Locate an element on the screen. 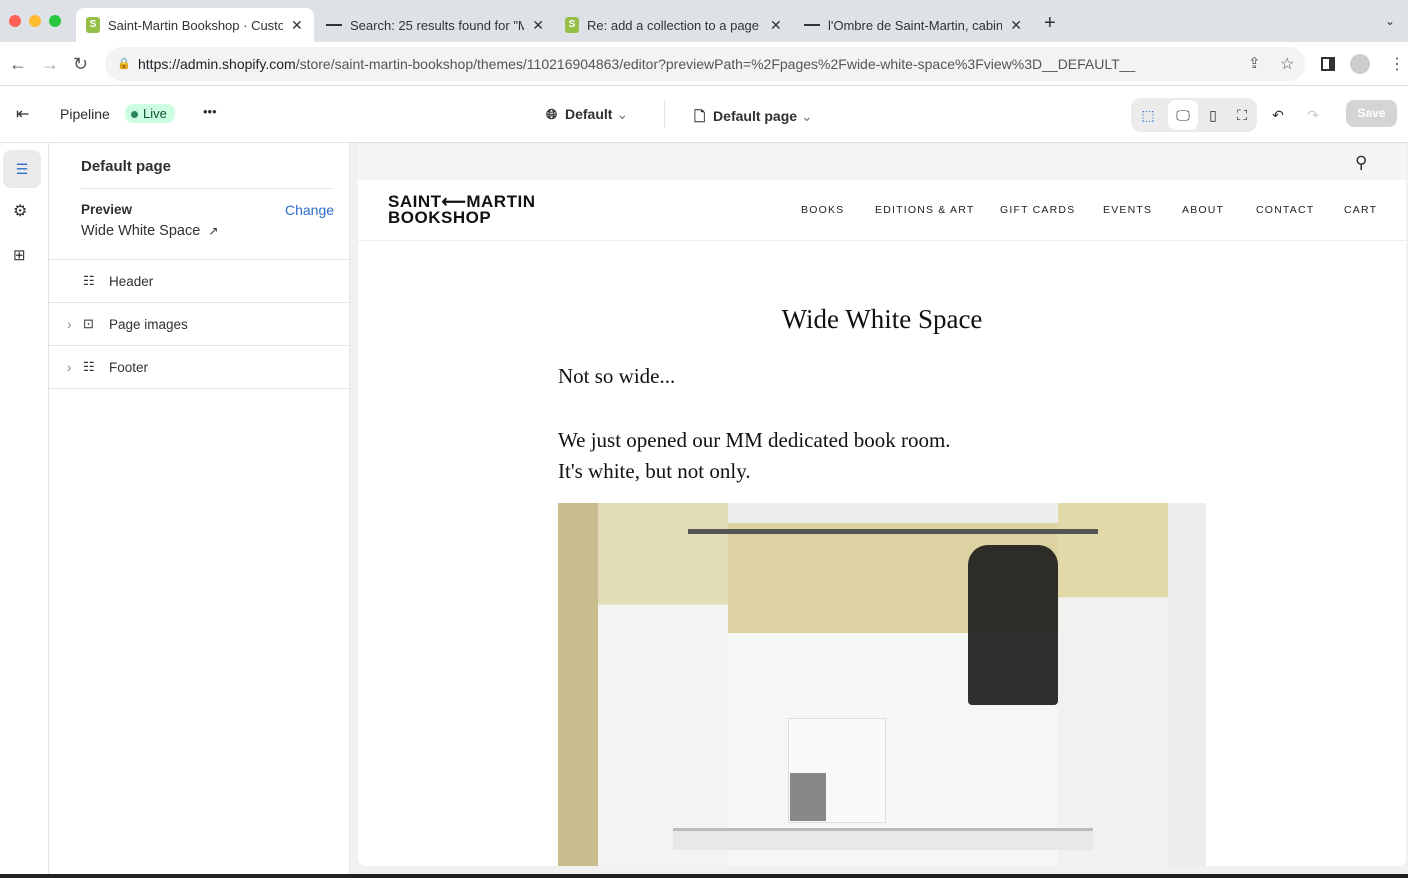 This screenshot has width=1408, height=878. search-icon: ⚲ is located at coordinates (1361, 163).